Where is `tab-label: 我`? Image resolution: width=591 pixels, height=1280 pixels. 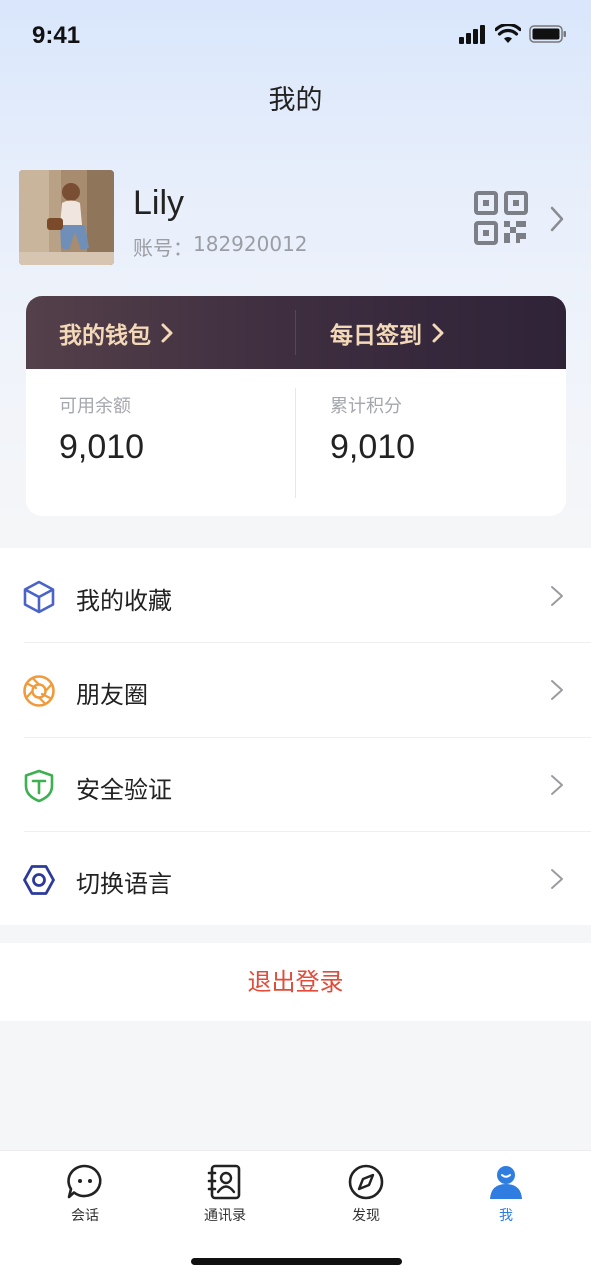 tab-label: 我 is located at coordinates (506, 1216).